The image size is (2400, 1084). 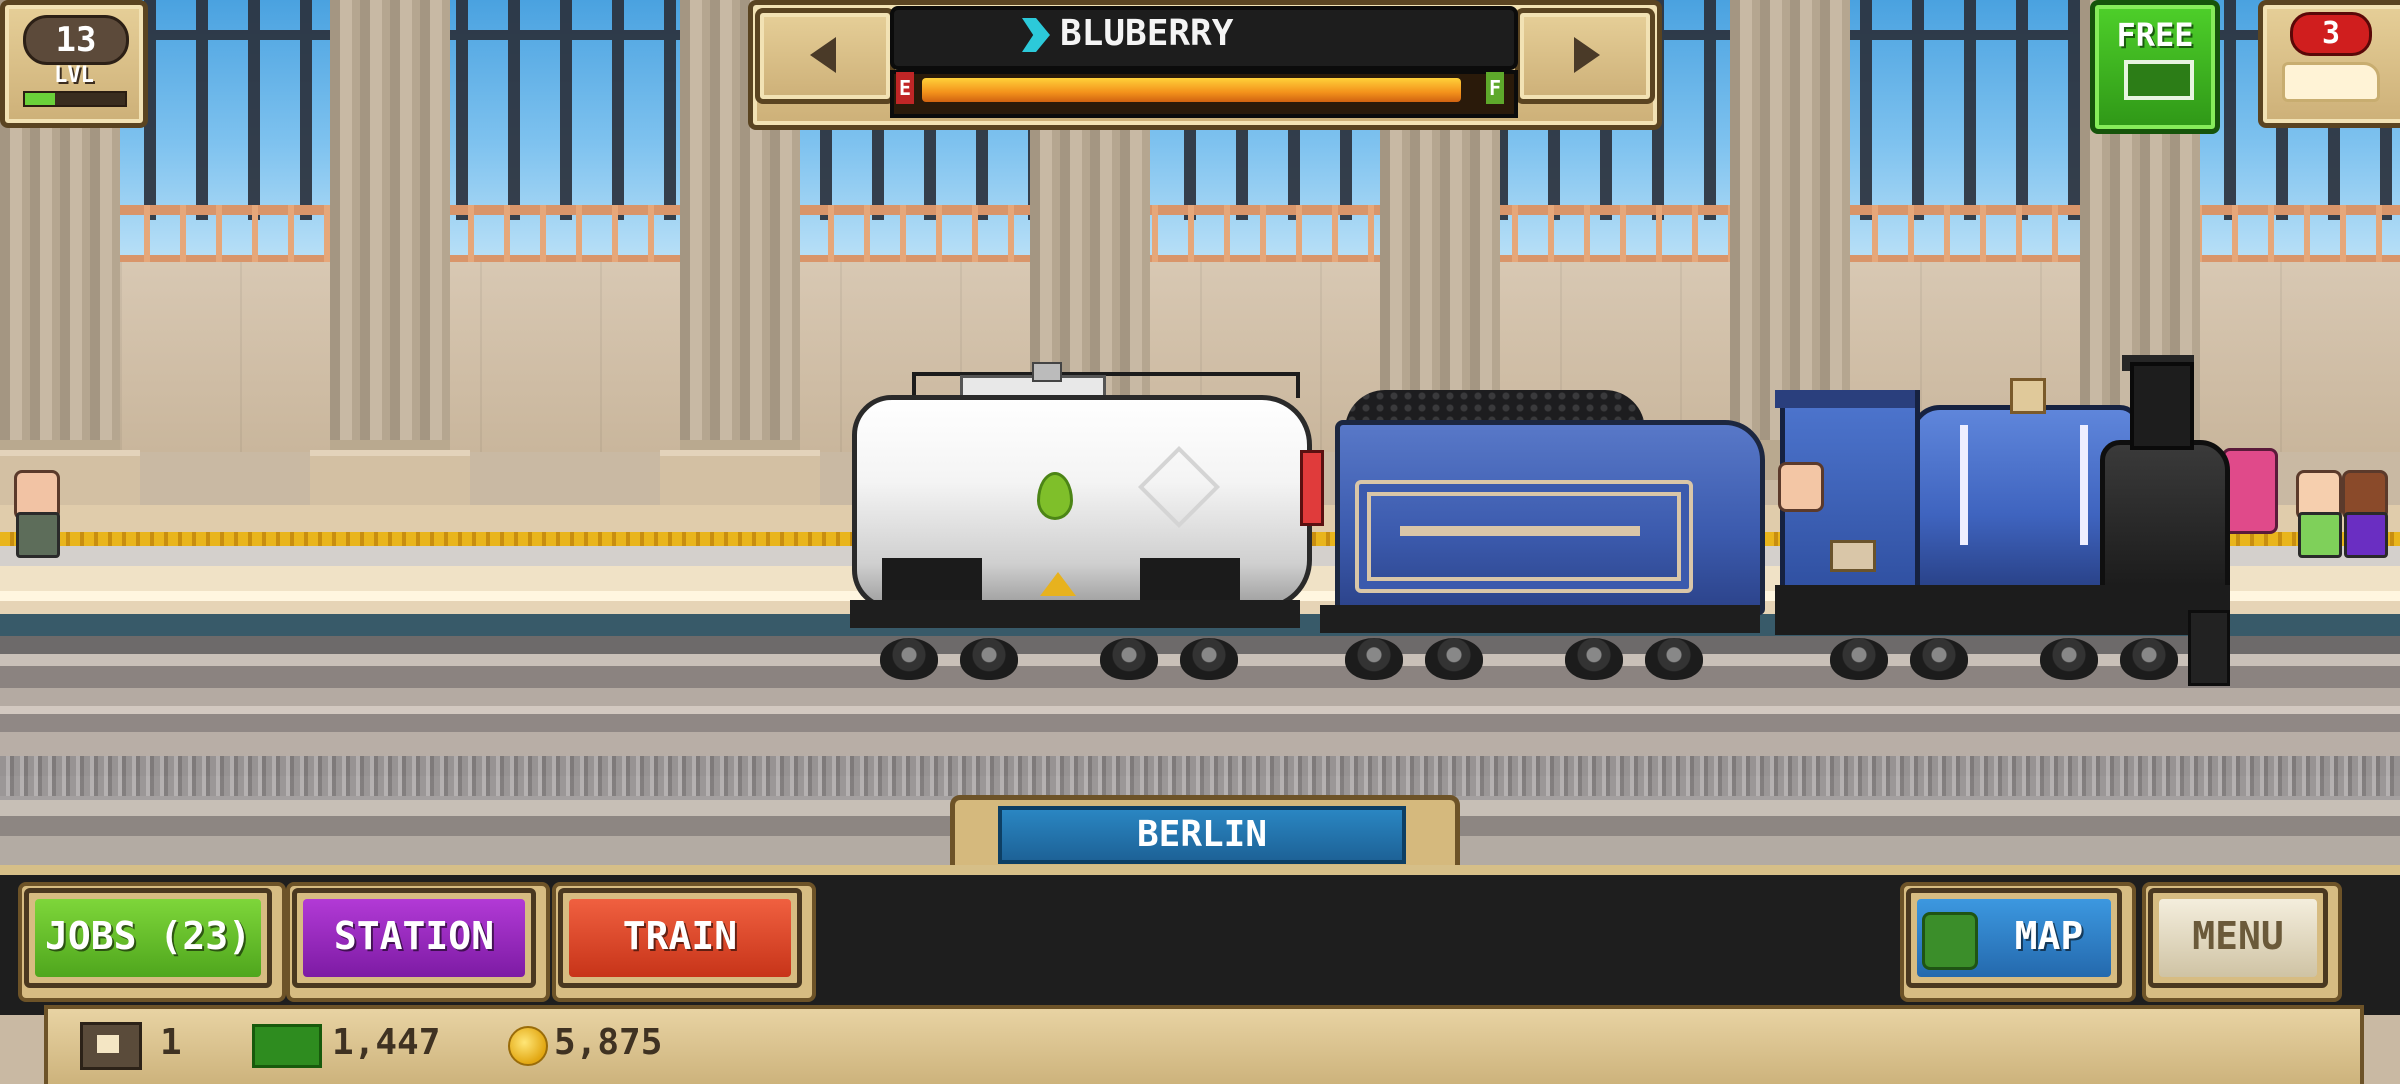 What do you see at coordinates (1312, 488) in the screenshot?
I see `tail-light` at bounding box center [1312, 488].